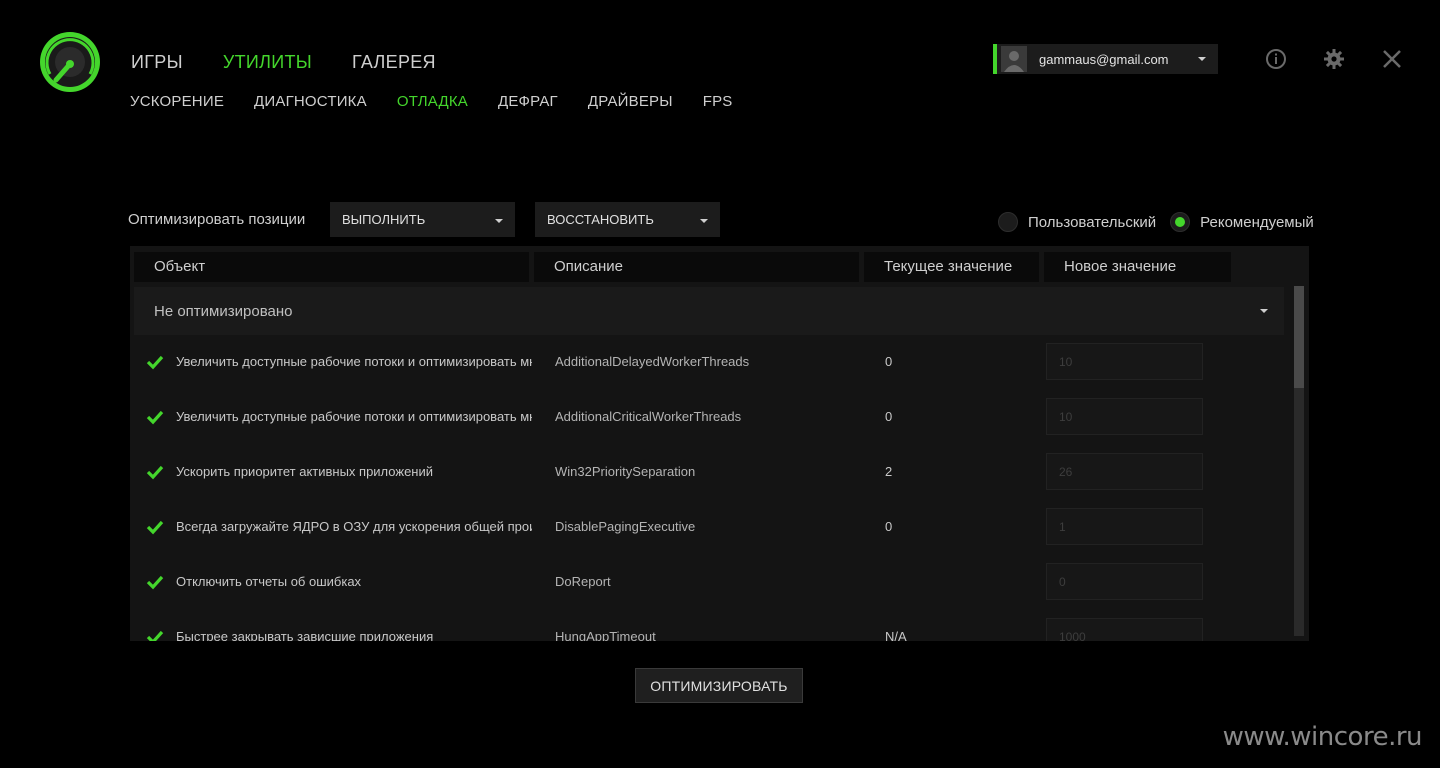  Describe the element at coordinates (394, 62) in the screenshot. I see `nav-gallery: ГАЛЕРЕЯ` at that location.